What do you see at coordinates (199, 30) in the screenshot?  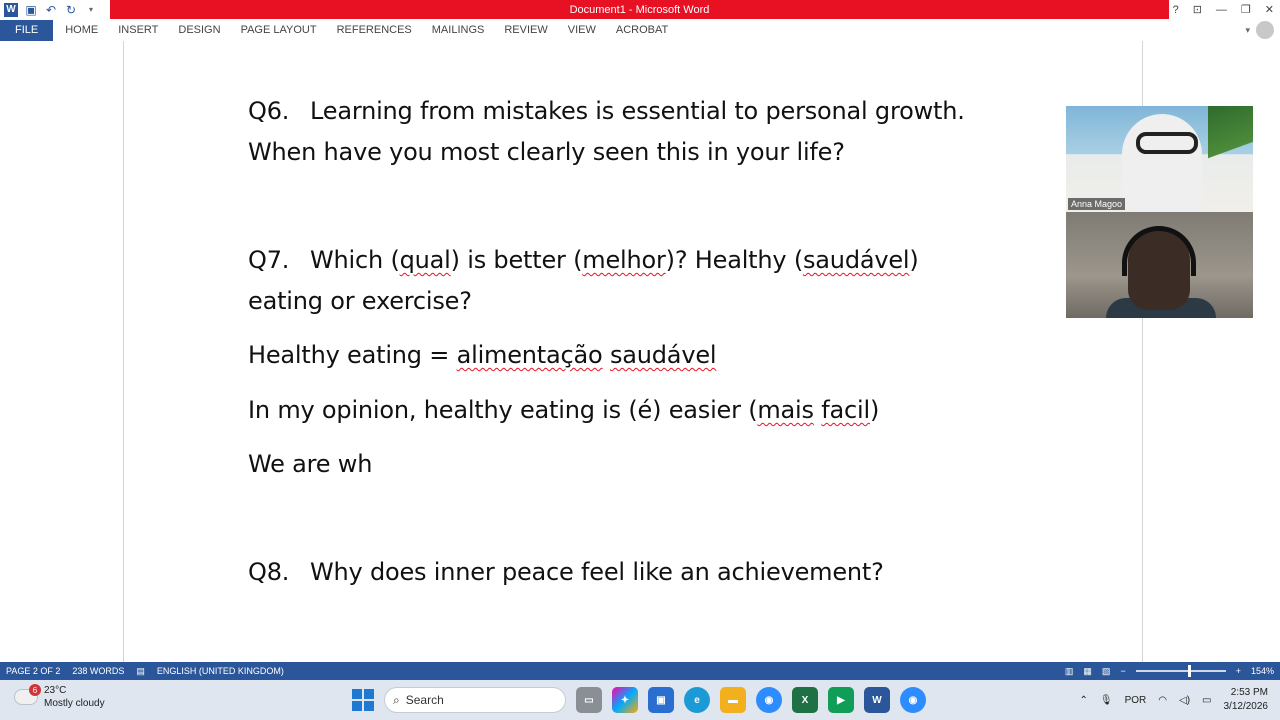 I see `tab-design: DESIGN` at bounding box center [199, 30].